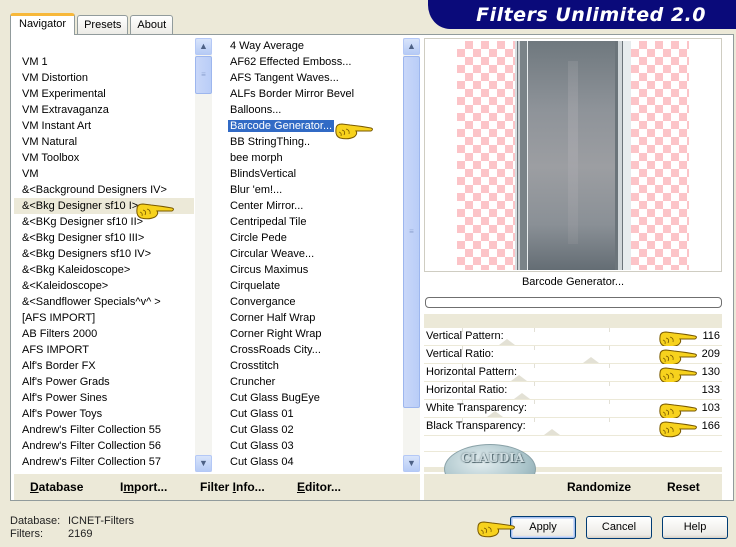 This screenshot has width=736, height=547. Describe the element at coordinates (683, 487) in the screenshot. I see `reset-button: Reset` at that location.